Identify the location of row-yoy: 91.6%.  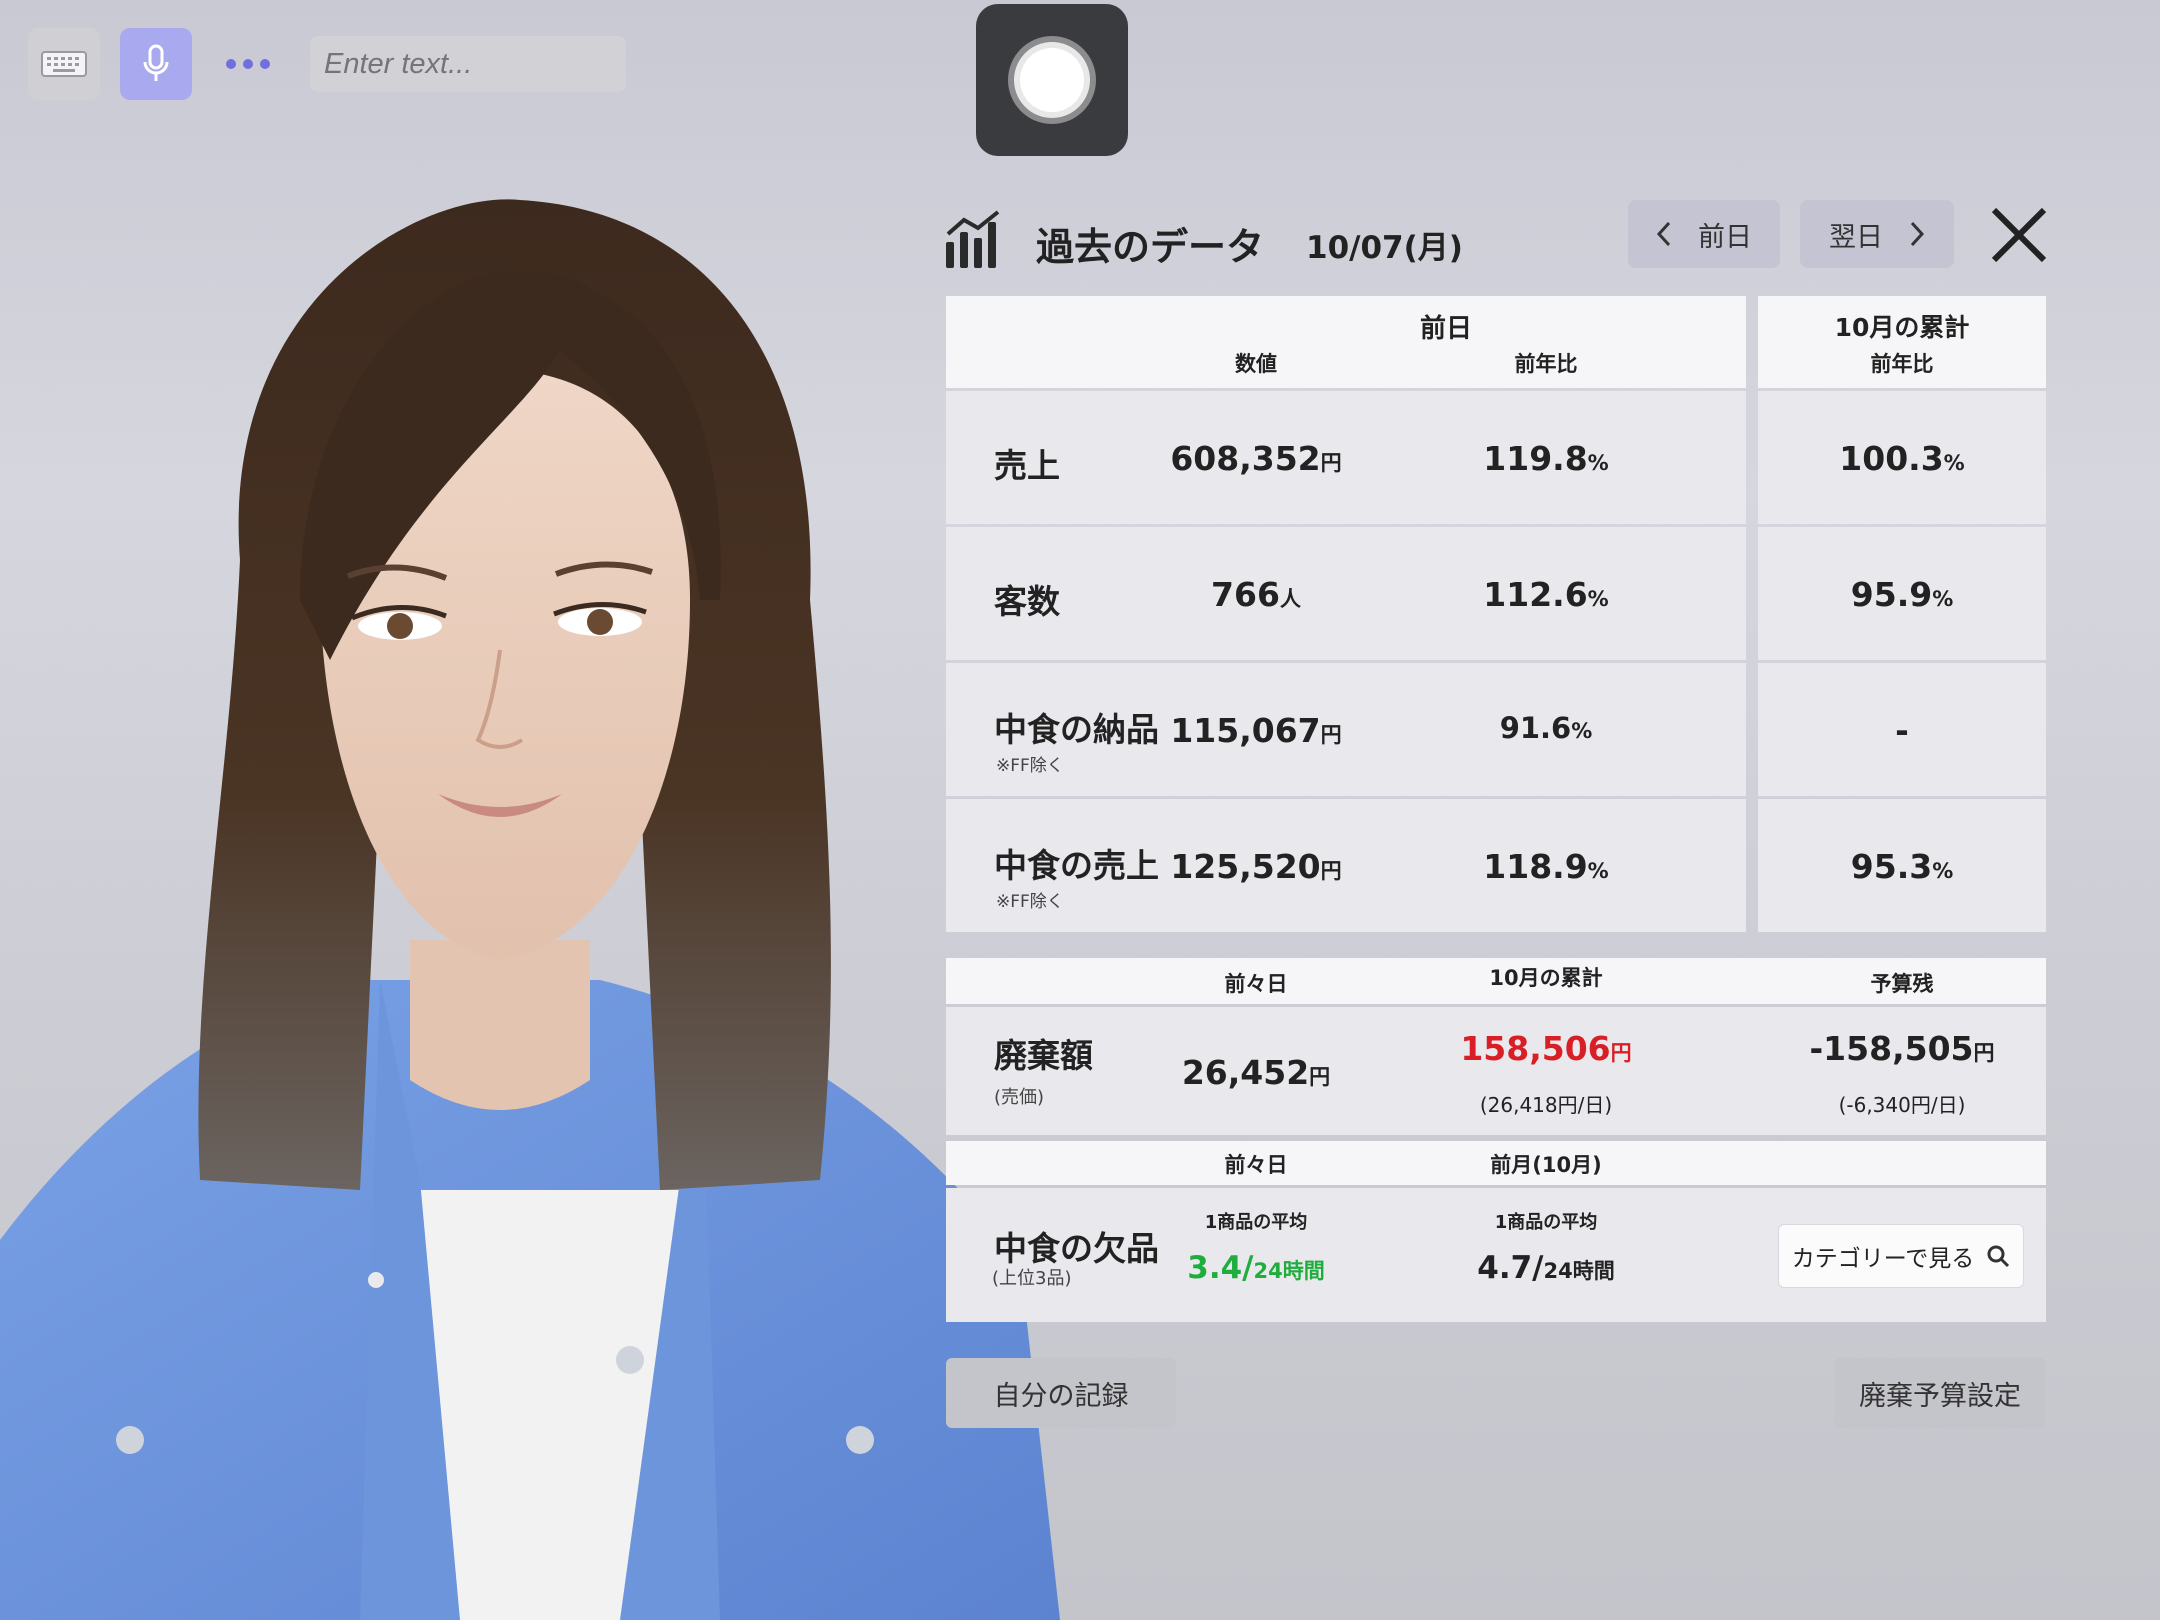
(1546, 728).